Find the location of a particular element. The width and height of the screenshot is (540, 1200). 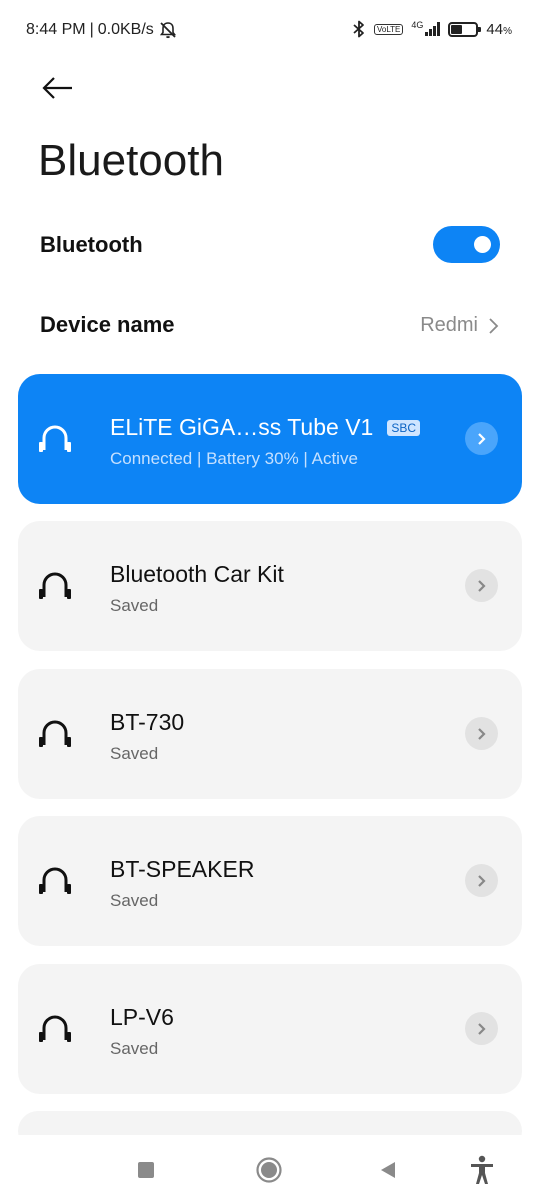

bluetooth-label: Bluetooth is located at coordinates (91, 244).